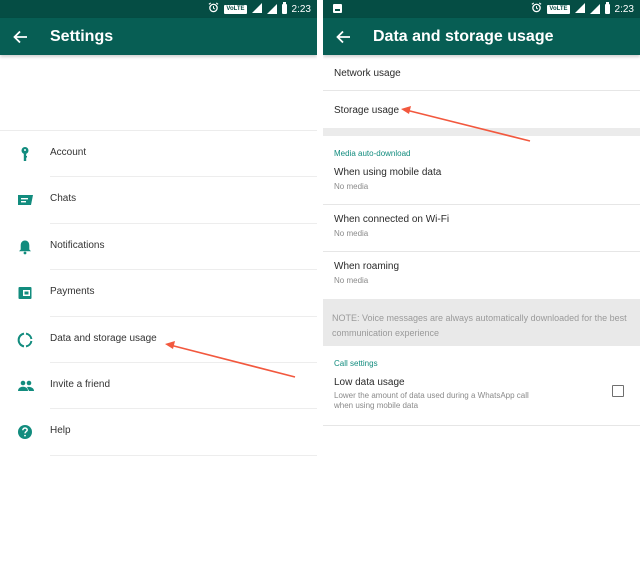 The height and width of the screenshot is (564, 640). Describe the element at coordinates (25, 432) in the screenshot. I see `help-icon` at that location.